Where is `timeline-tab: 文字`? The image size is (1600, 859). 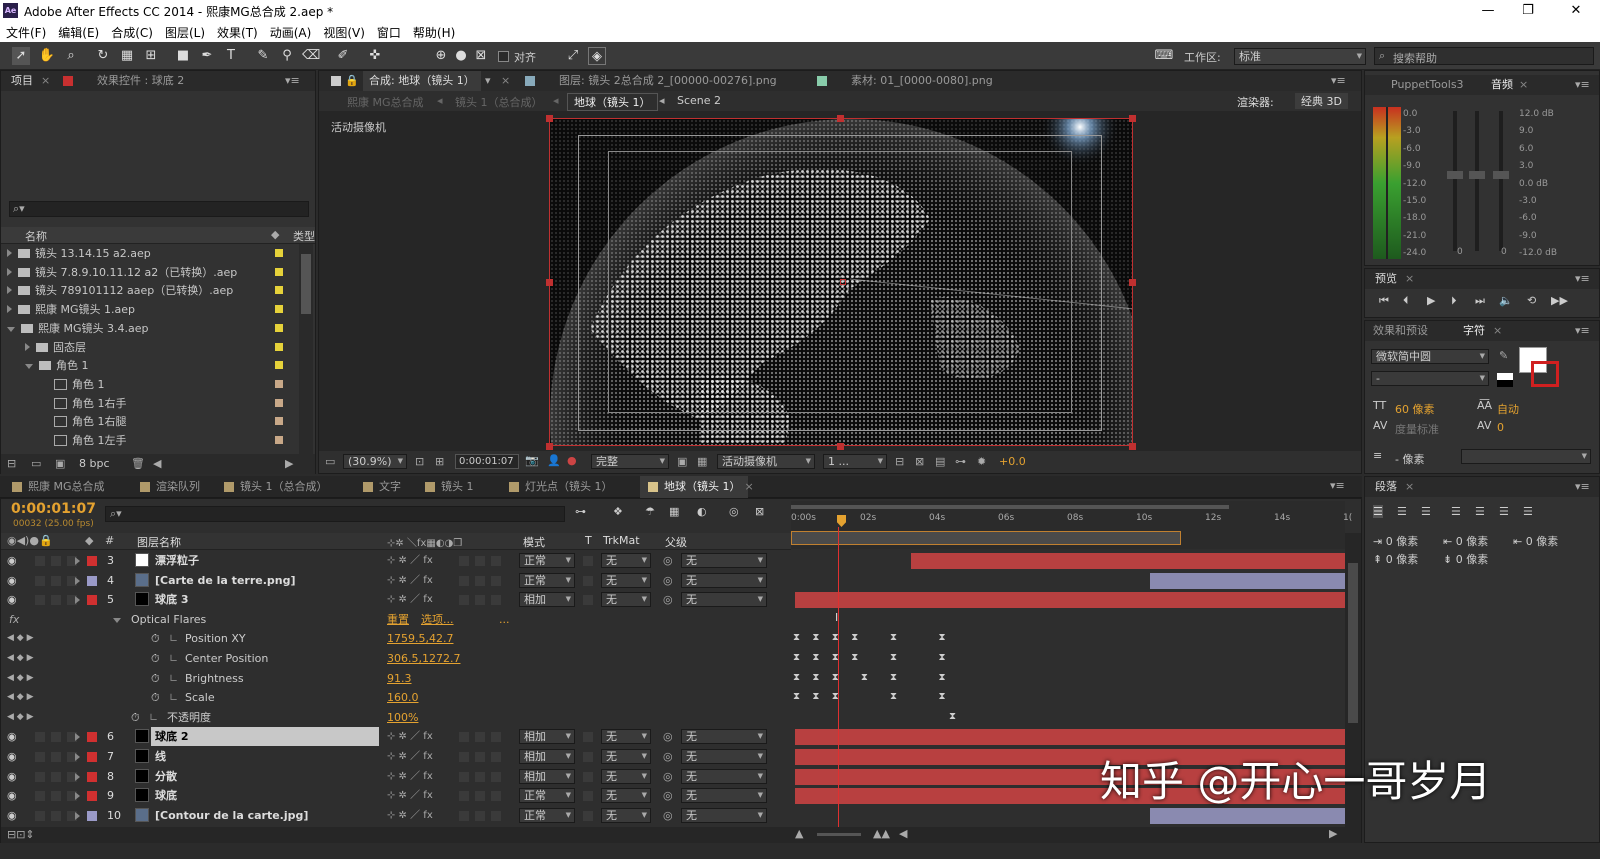
timeline-tab: 文字 is located at coordinates (378, 487).